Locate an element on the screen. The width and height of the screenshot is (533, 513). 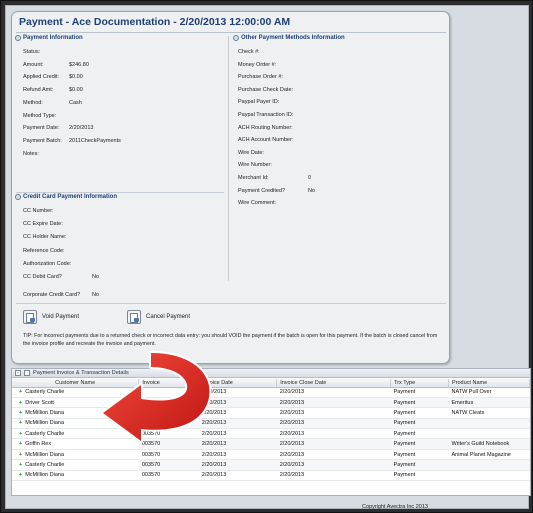
cell-text: Animal Planet Magazine is located at coordinates (481, 454).